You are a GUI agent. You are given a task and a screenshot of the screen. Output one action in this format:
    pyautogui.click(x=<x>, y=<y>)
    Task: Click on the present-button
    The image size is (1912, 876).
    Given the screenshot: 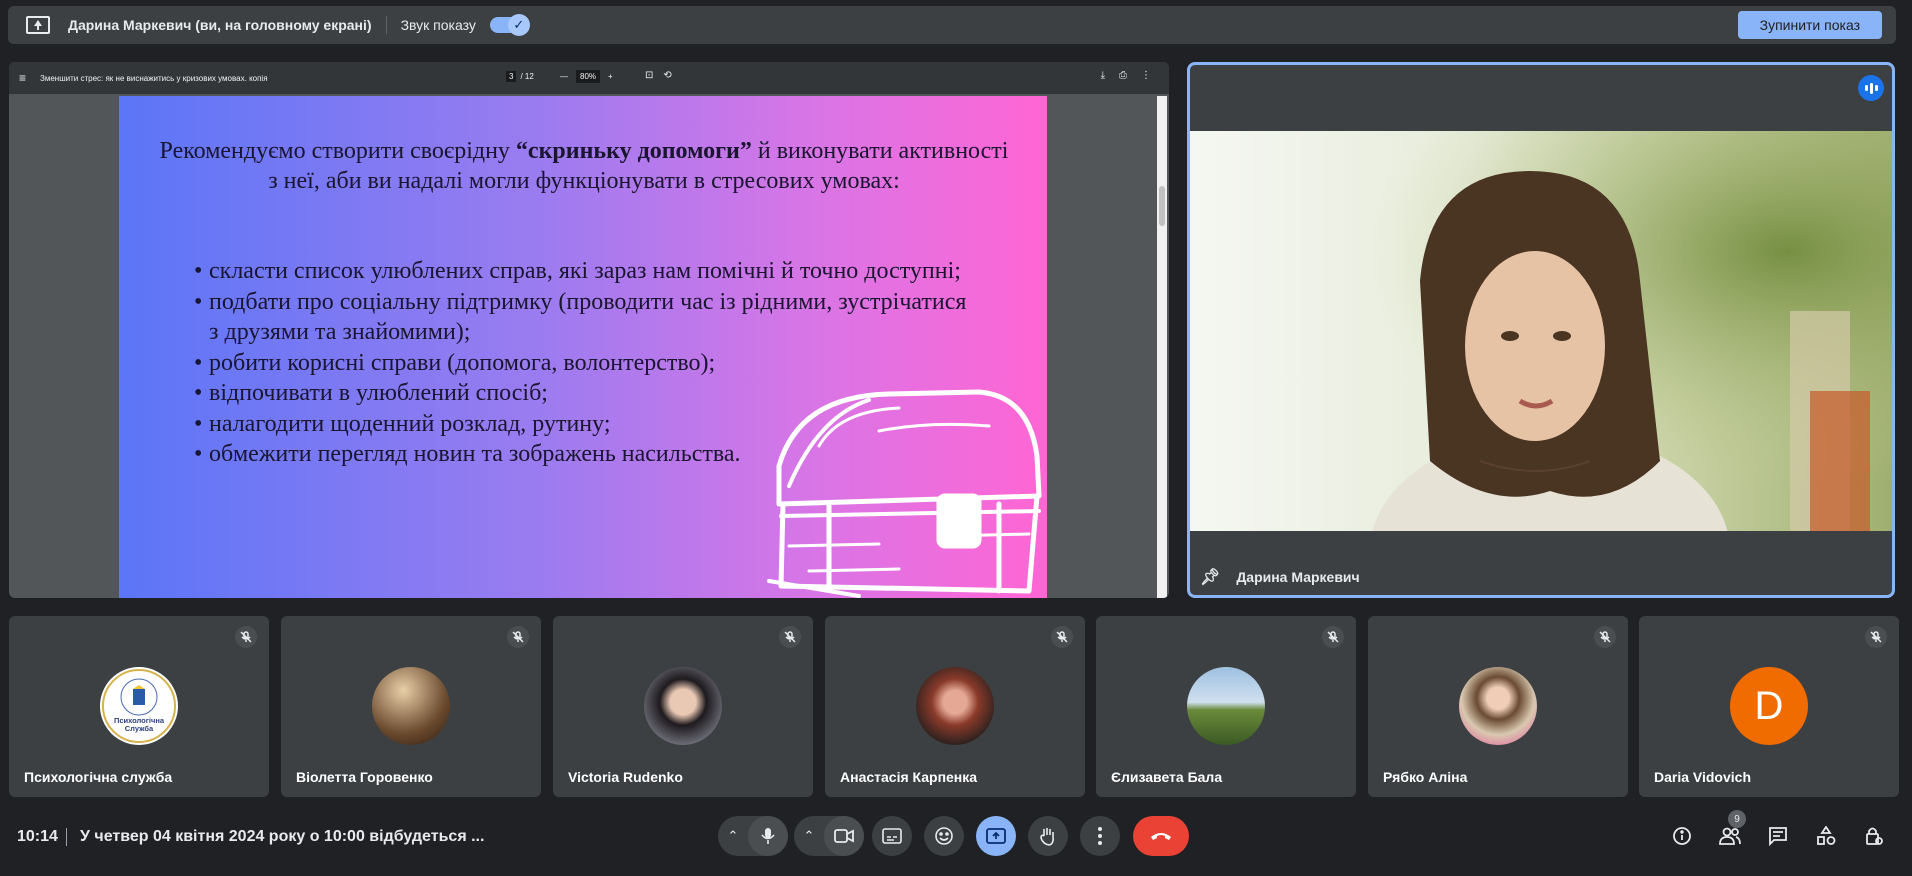 What is the action you would take?
    pyautogui.click(x=996, y=836)
    